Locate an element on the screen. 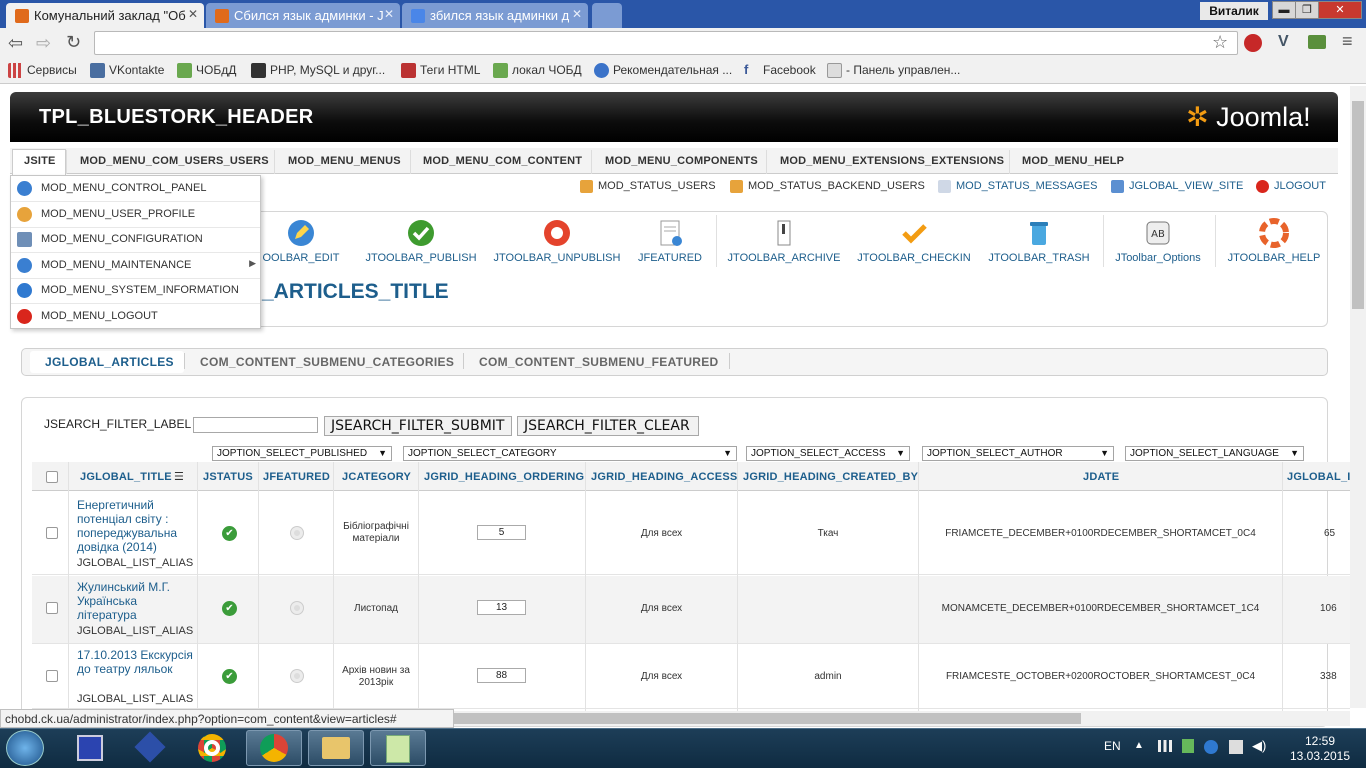 The width and height of the screenshot is (1366, 768). column-featured: JFEATURED is located at coordinates (296, 477).